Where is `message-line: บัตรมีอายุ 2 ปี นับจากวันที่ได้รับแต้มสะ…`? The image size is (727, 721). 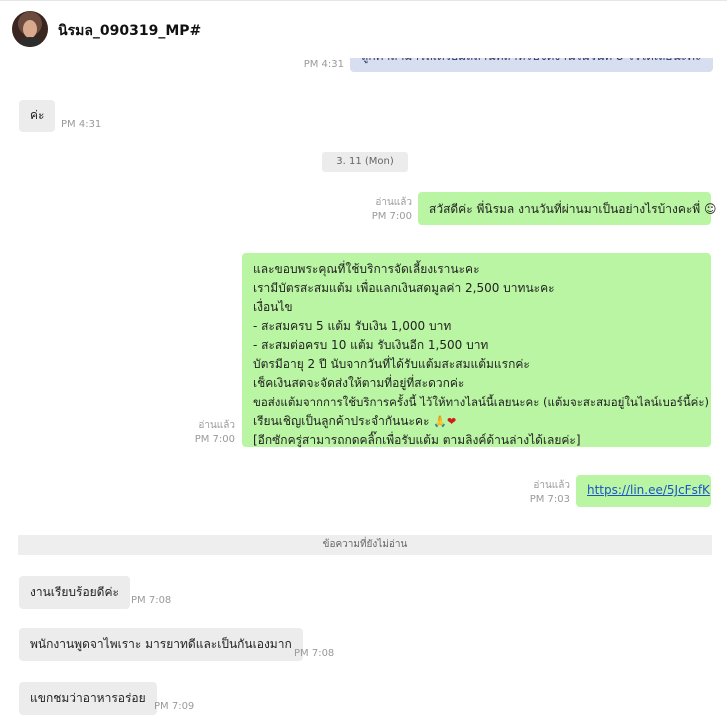
message-line: บัตรมีอายุ 2 ปี นับจากวันที่ได้รับแต้มสะ… is located at coordinates (391, 364).